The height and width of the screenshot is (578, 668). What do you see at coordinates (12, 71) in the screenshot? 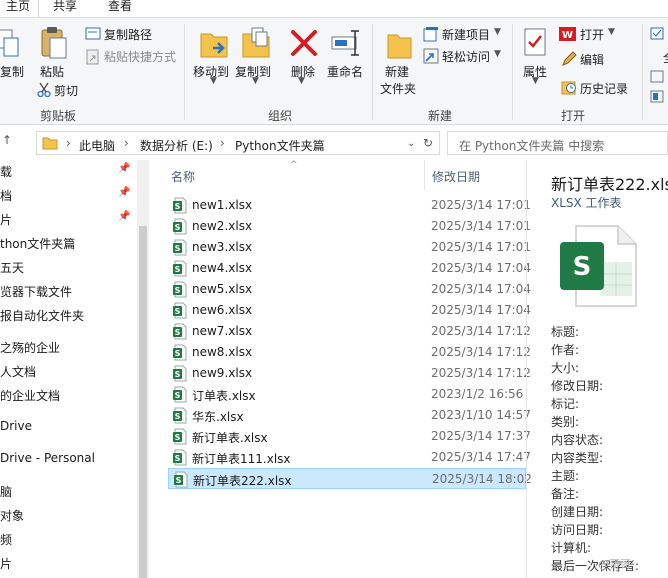
I see `copy-button: 复制` at bounding box center [12, 71].